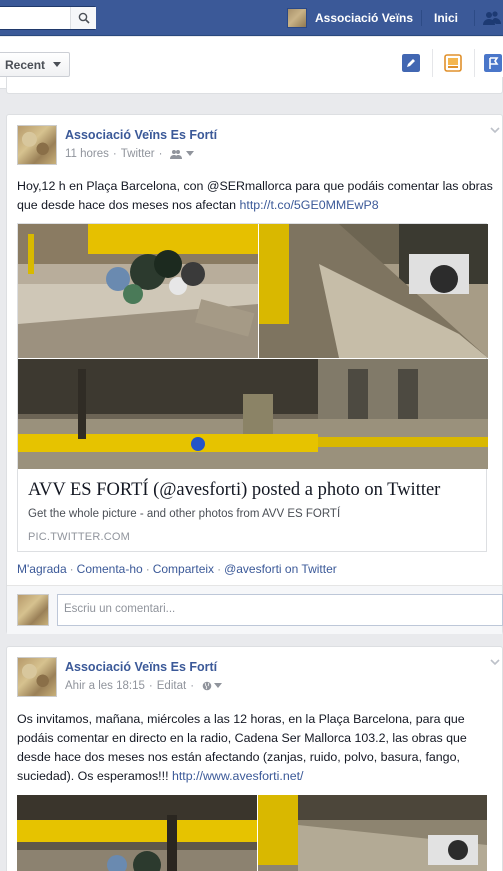  I want to click on search-icon, so click(84, 18).